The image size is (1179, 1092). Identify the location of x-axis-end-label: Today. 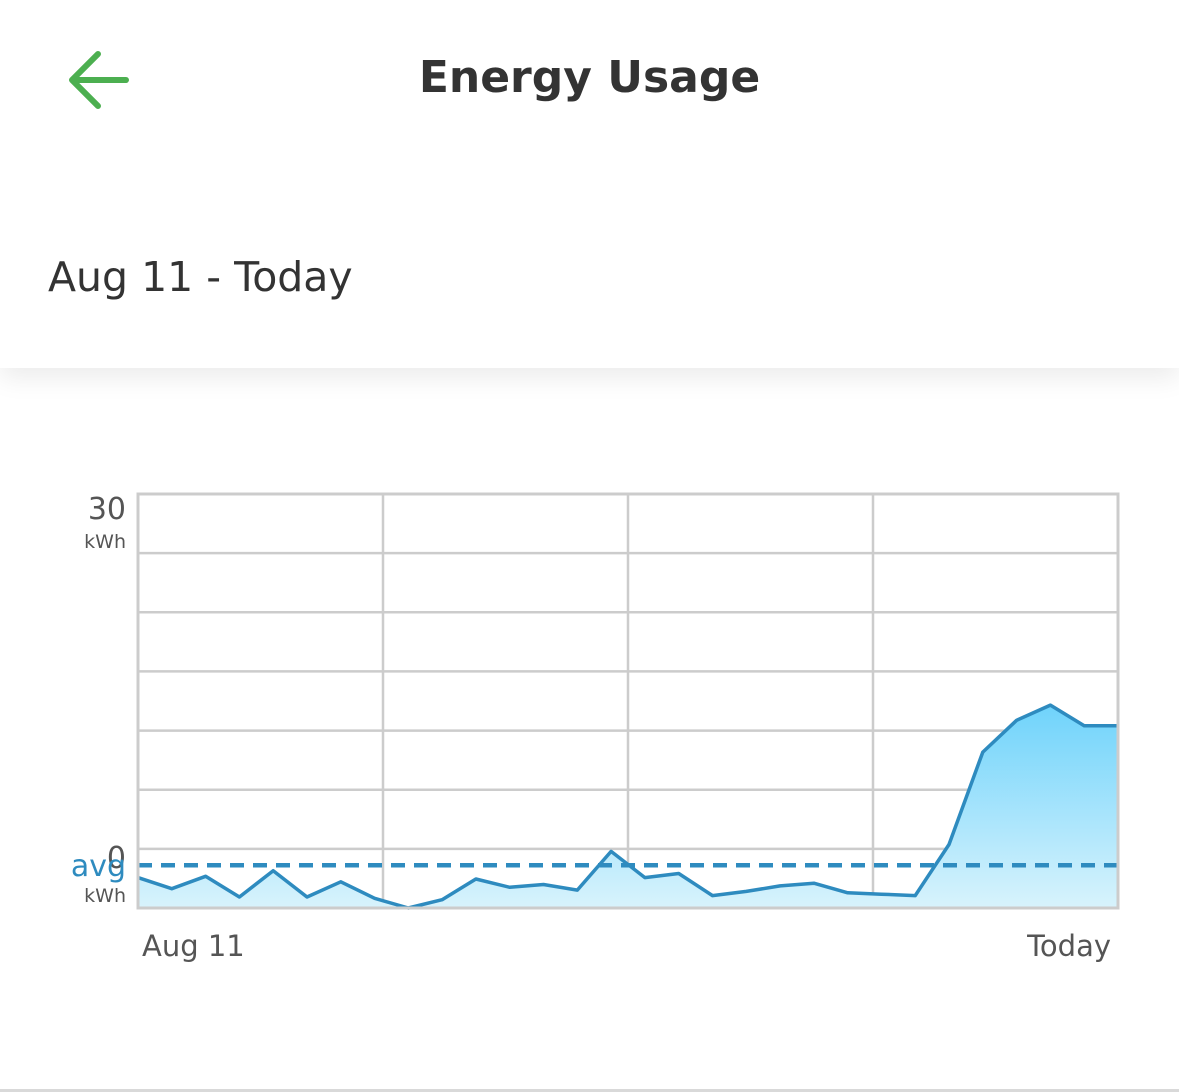
(1068, 946).